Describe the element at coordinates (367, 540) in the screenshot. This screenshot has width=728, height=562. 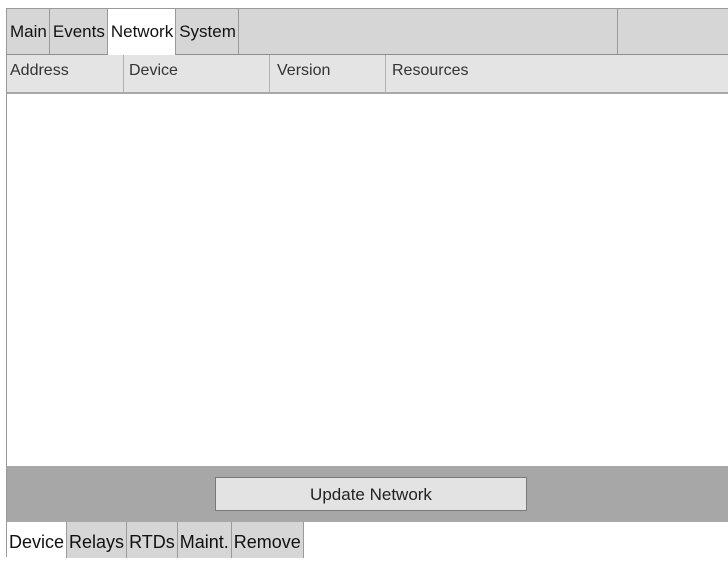
I see `bottom-tab-bar: Device Relays RTDs Maint. Remove` at that location.